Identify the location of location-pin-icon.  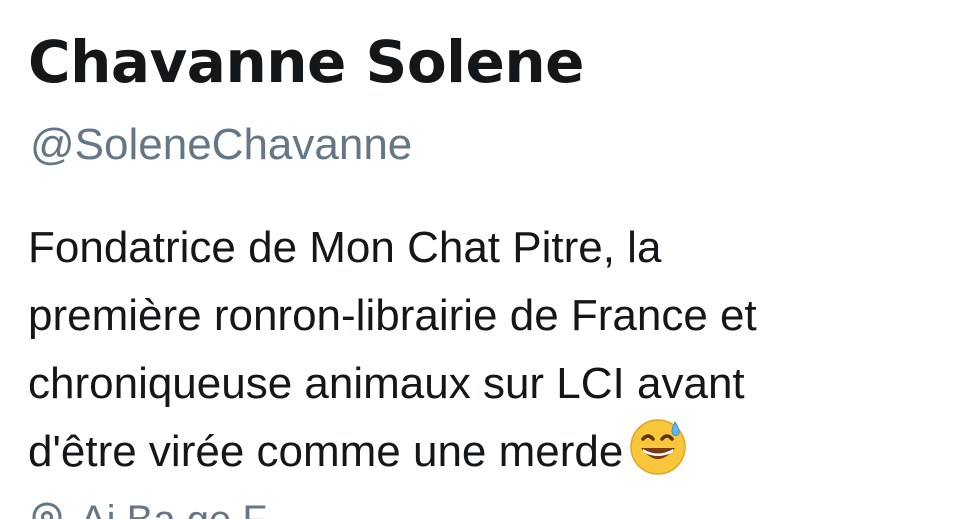
(47, 510).